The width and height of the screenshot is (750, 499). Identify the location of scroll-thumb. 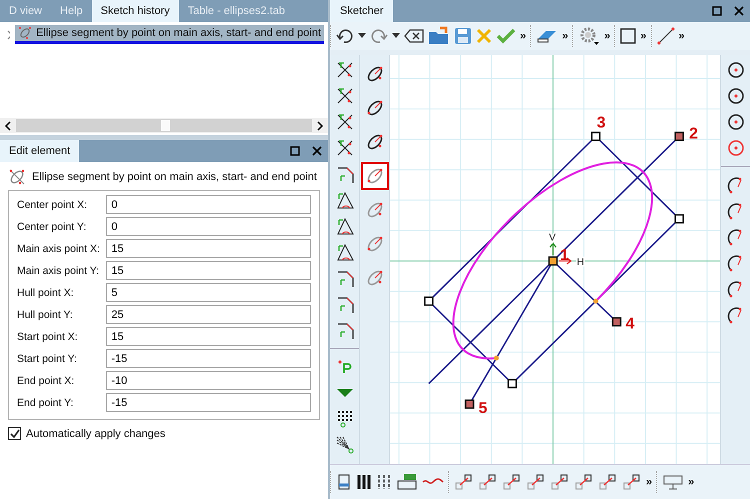
(165, 125).